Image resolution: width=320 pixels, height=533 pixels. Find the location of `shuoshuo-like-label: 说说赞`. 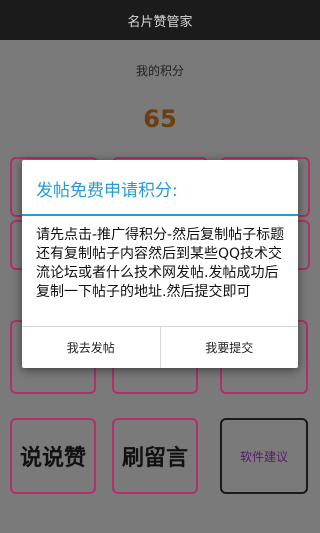

shuoshuo-like-label: 说说赞 is located at coordinates (52, 458).